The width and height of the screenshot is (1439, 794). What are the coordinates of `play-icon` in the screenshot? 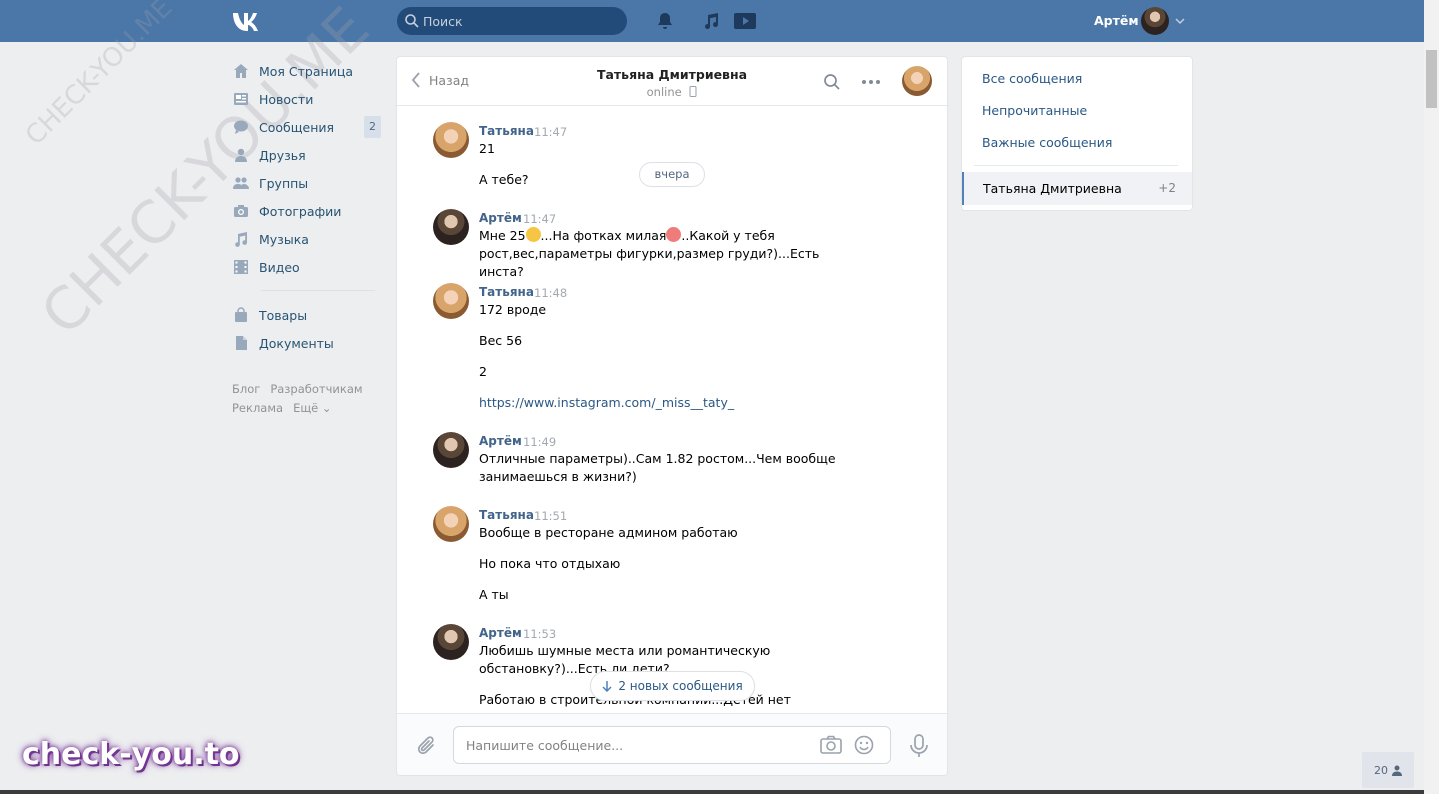 It's located at (745, 21).